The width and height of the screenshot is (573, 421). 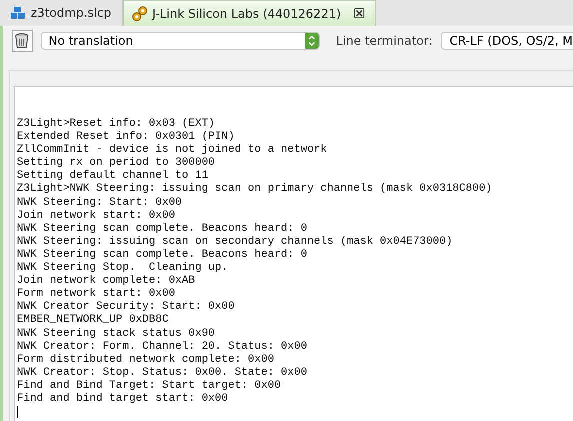 I want to click on console-line: Find and Bind Target: Start target: 0x00, so click(x=149, y=386).